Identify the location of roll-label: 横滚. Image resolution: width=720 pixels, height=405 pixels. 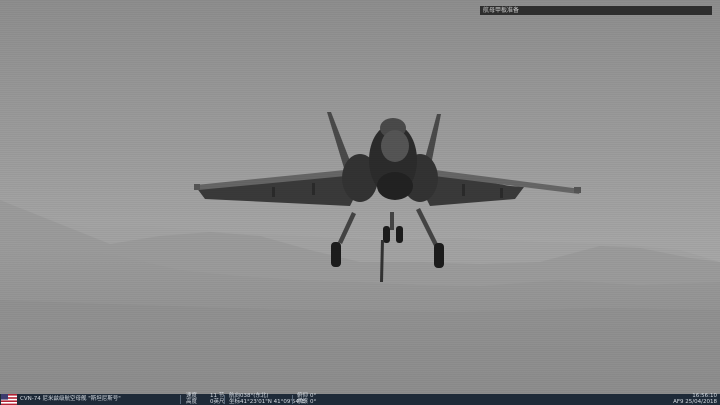
(303, 401).